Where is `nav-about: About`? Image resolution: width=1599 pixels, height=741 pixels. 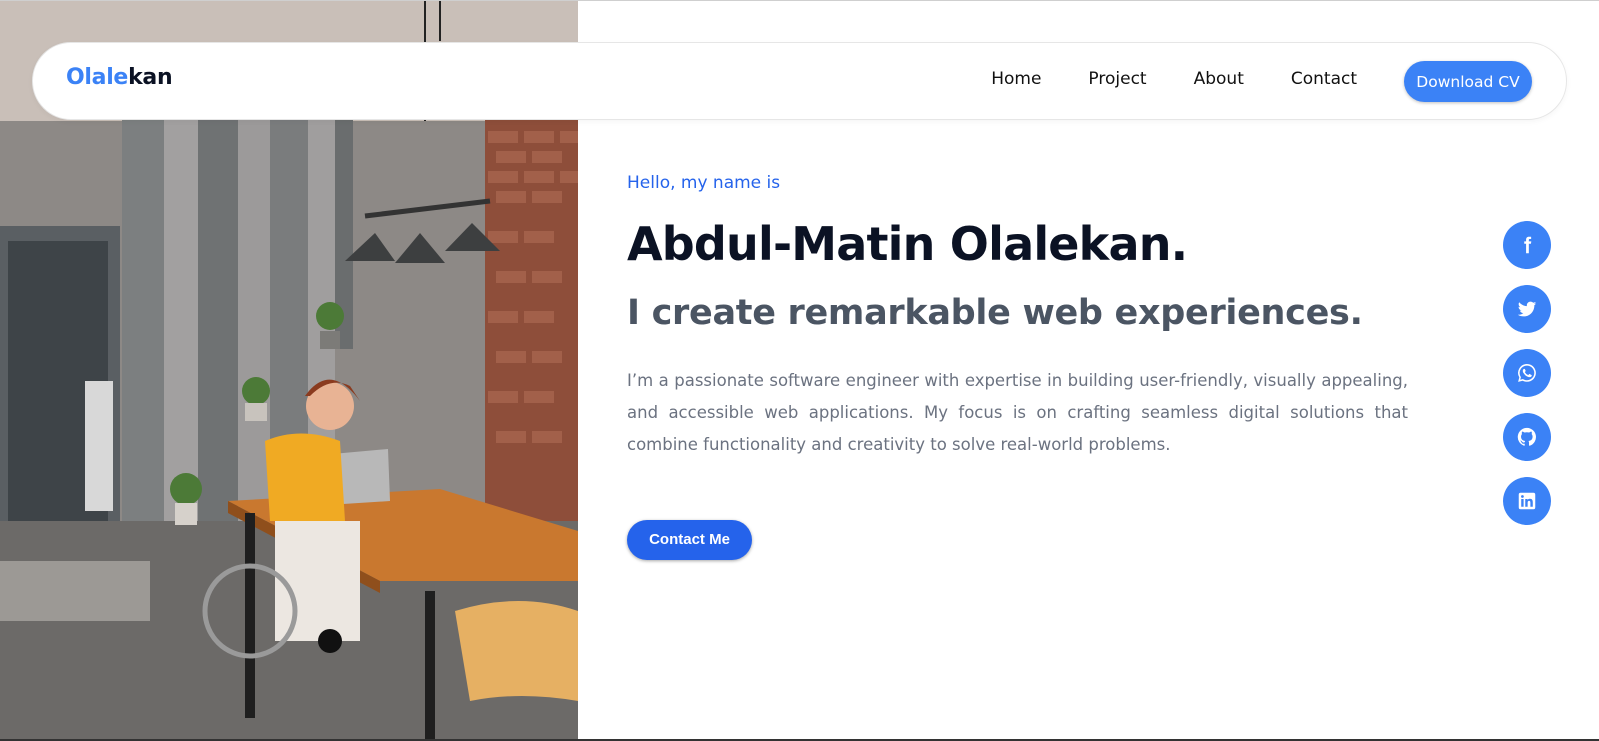 nav-about: About is located at coordinates (1219, 79).